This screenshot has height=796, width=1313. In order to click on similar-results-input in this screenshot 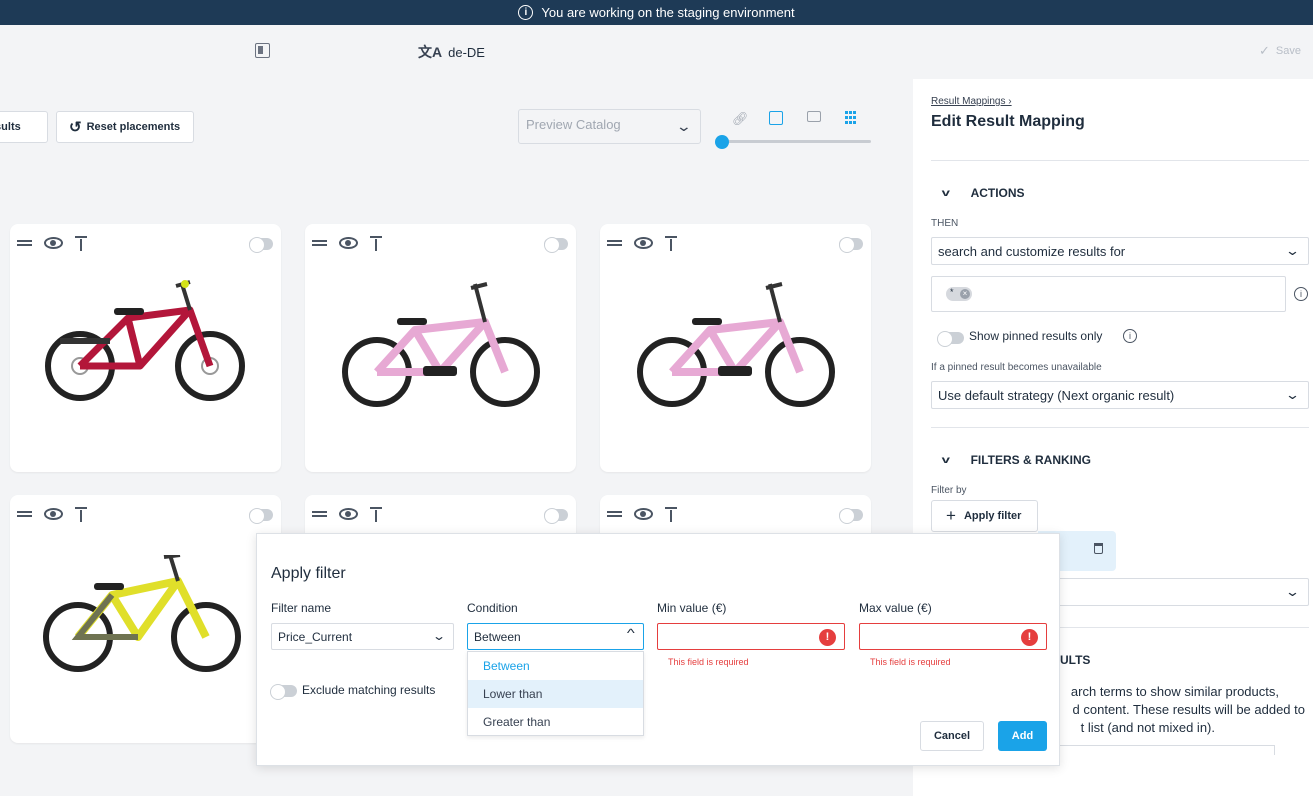, I will do `click(1164, 750)`.